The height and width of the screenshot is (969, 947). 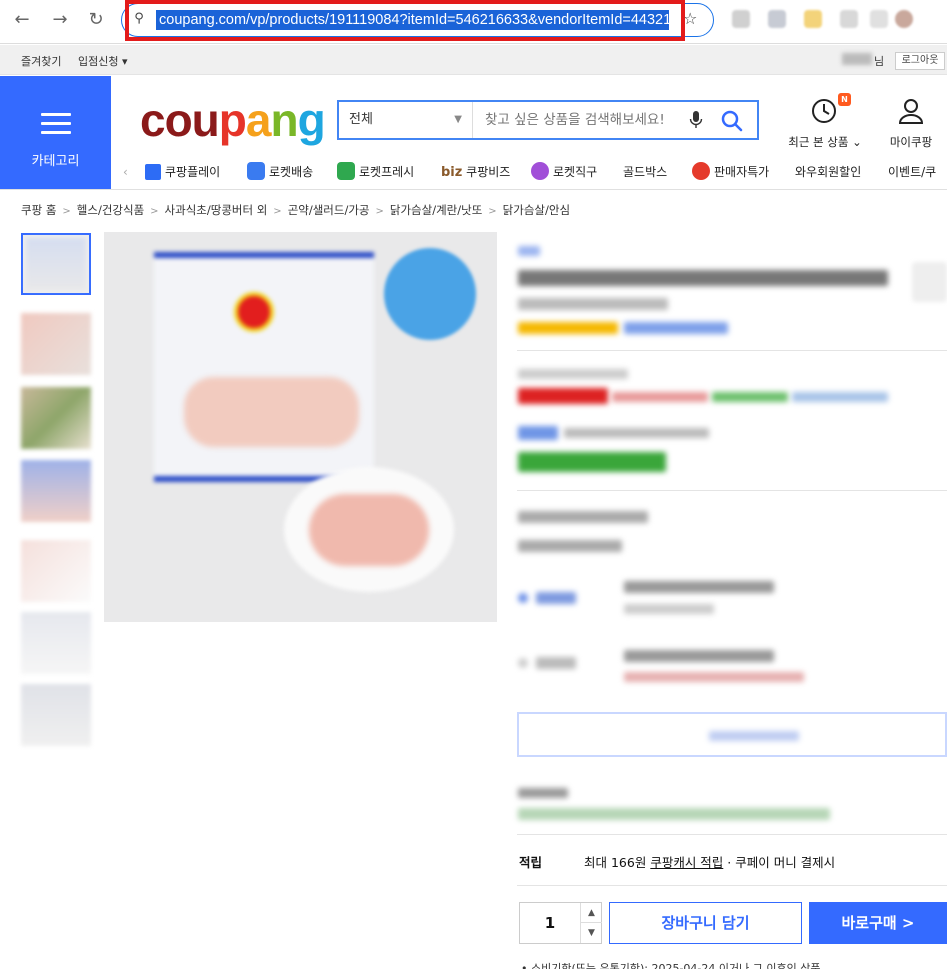 I want to click on review-count, so click(x=676, y=328).